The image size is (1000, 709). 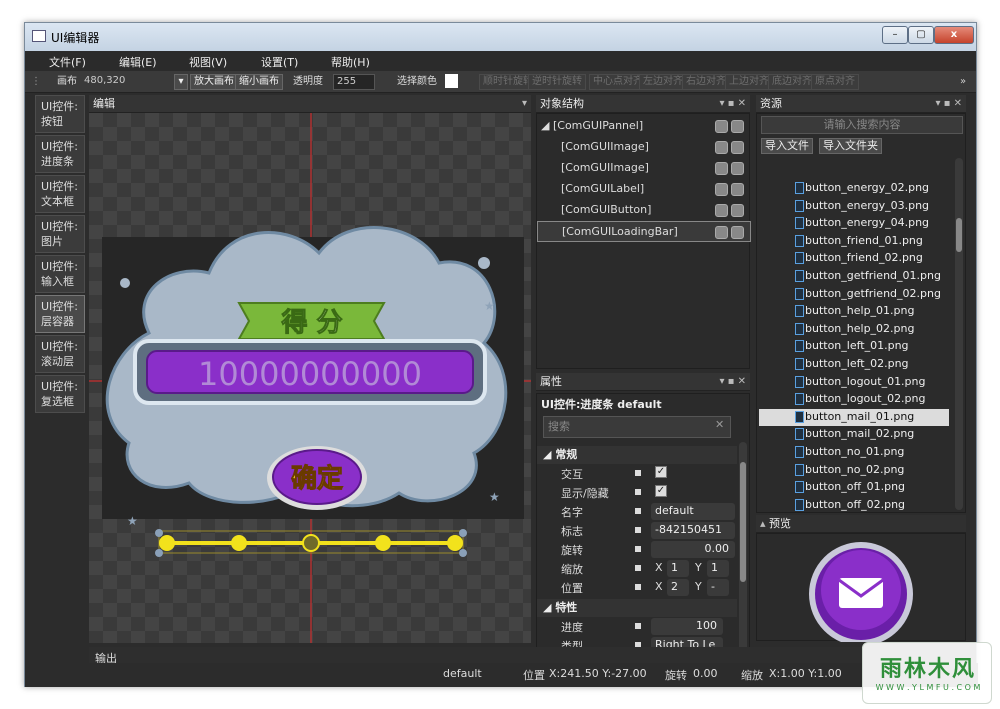 What do you see at coordinates (678, 587) in the screenshot?
I see `pos-x-spinbox: 2` at bounding box center [678, 587].